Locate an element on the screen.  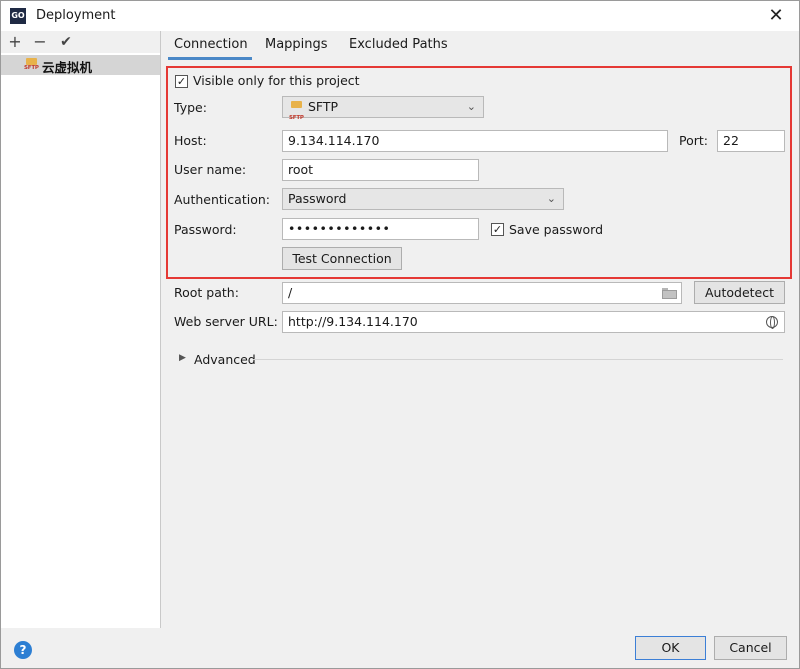
password-label: Password: is located at coordinates (205, 229).